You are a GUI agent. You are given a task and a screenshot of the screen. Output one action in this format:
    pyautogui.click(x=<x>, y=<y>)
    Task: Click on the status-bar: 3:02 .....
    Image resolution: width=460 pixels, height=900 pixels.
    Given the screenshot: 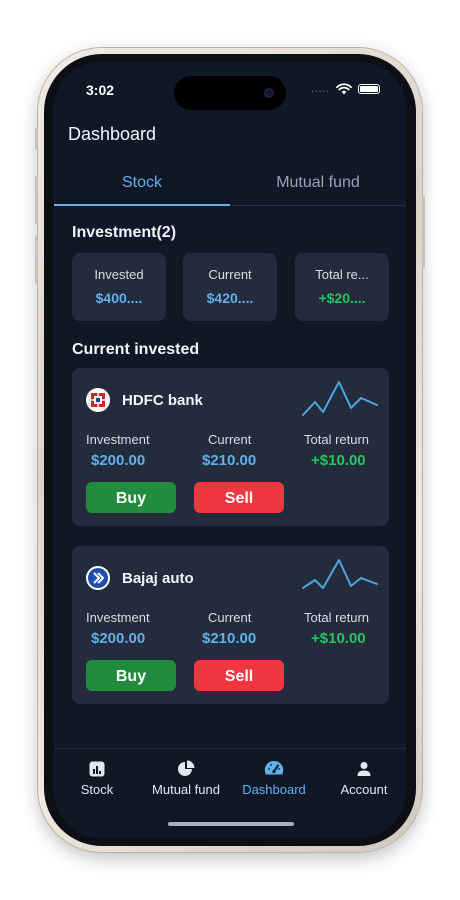 What is the action you would take?
    pyautogui.click(x=230, y=87)
    